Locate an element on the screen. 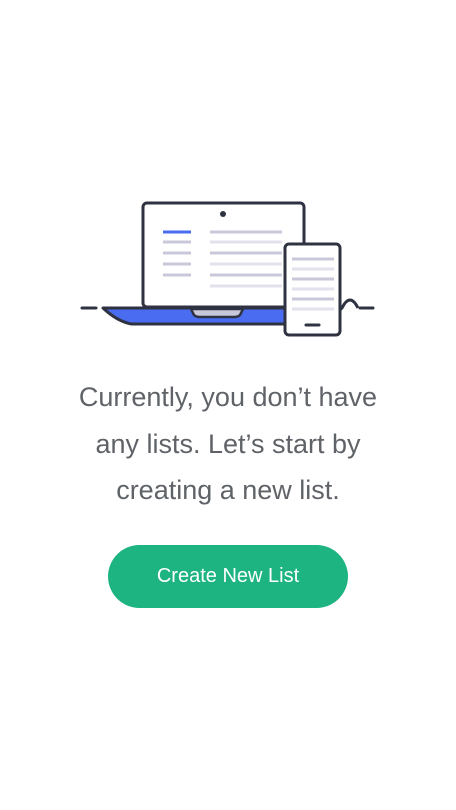  create-new-list-button: Create New List is located at coordinates (228, 576).